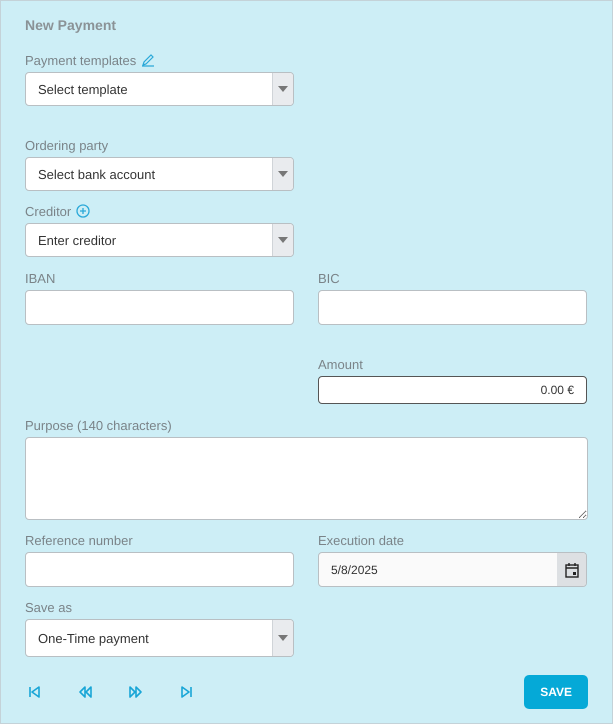  I want to click on bank-account-select: Select bank account, so click(159, 174).